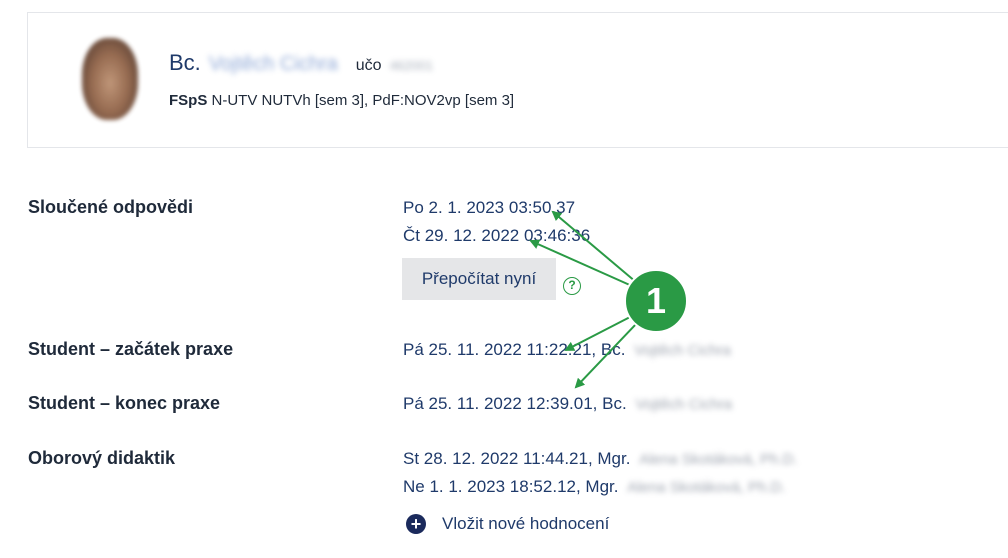  I want to click on avatar, so click(110, 79).